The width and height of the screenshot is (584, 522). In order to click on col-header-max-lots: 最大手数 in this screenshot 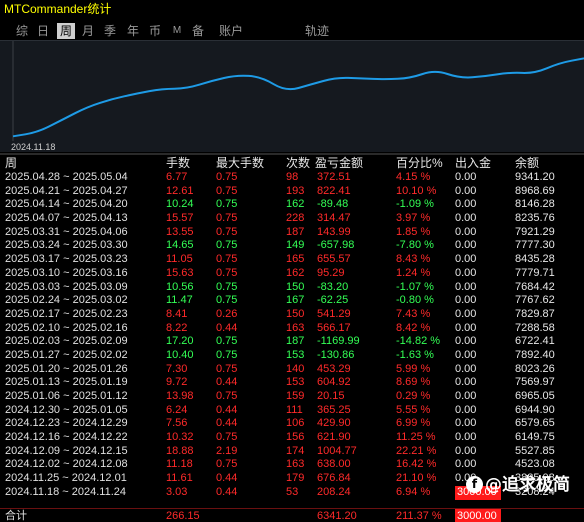, I will do `click(240, 163)`.